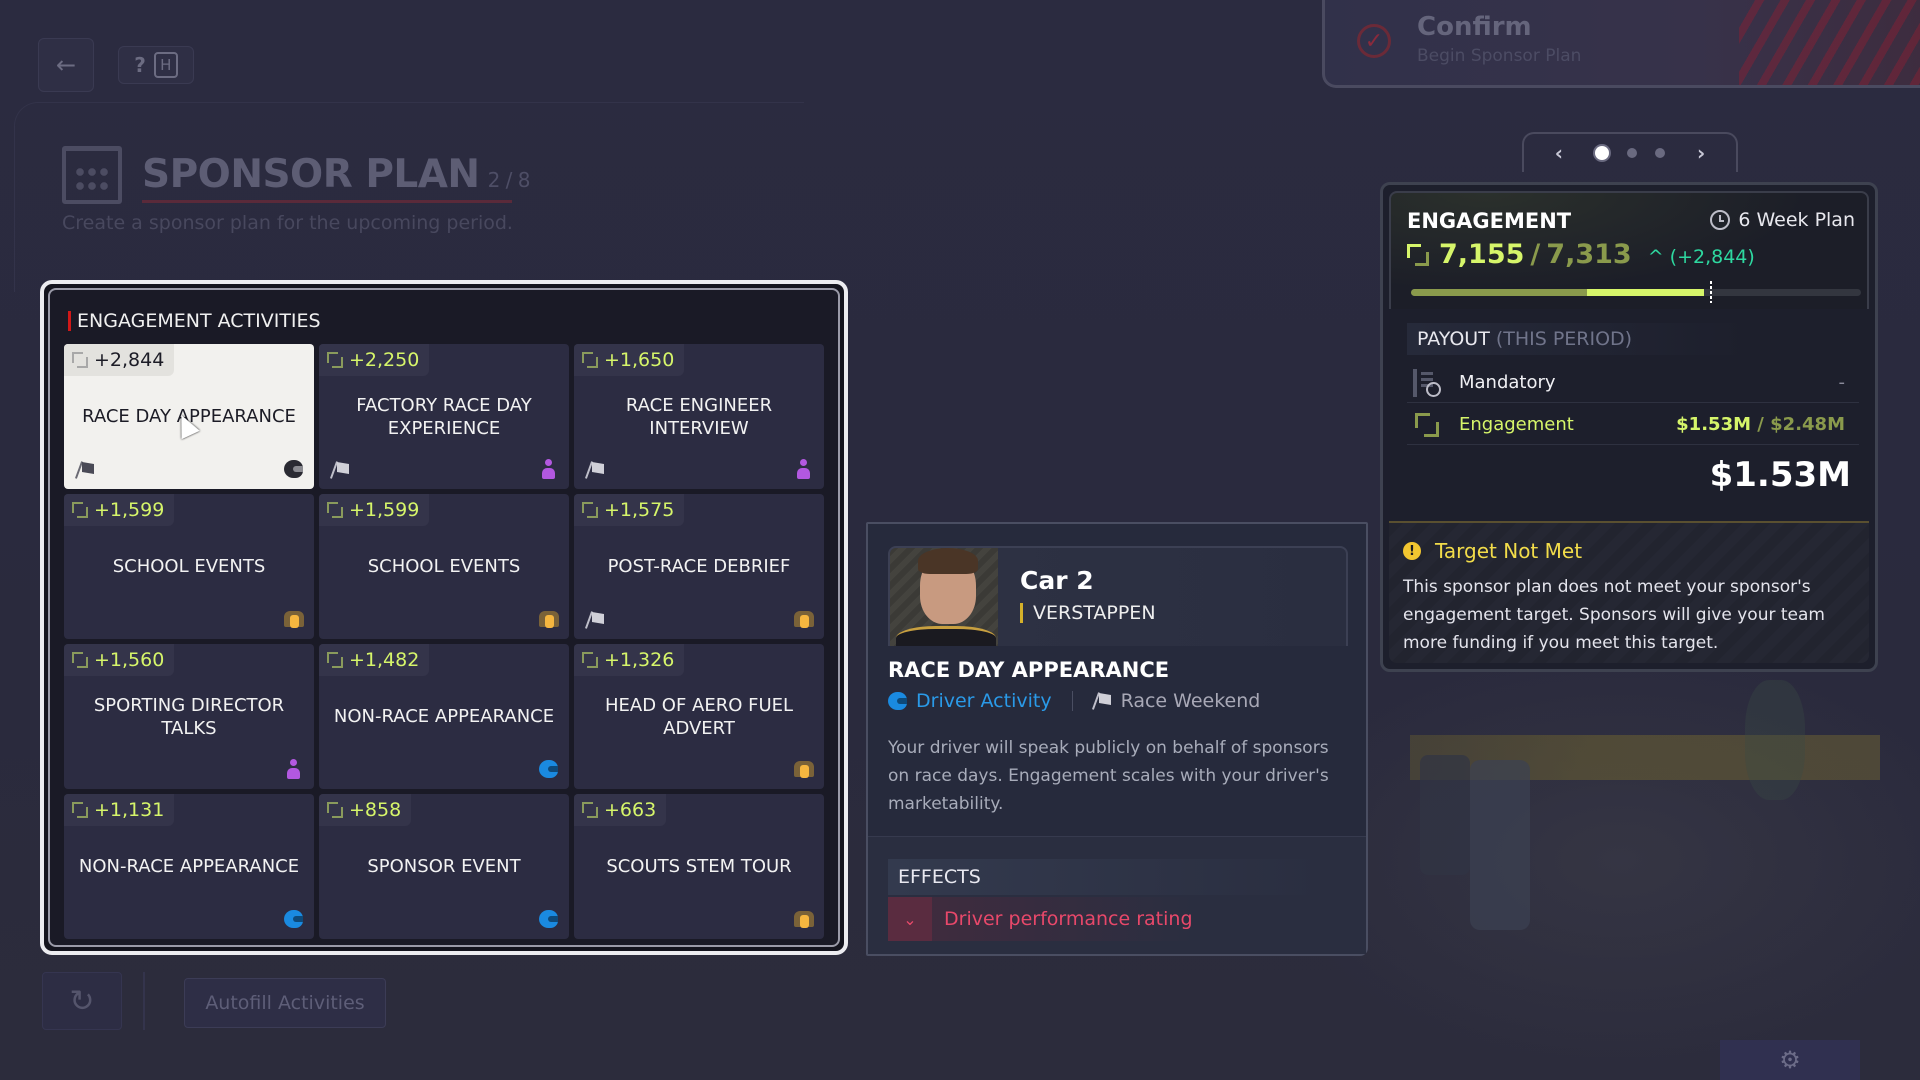  What do you see at coordinates (1633, 425) in the screenshot?
I see `payout-row-engagement: Engagement $1.53M / $2.48M` at bounding box center [1633, 425].